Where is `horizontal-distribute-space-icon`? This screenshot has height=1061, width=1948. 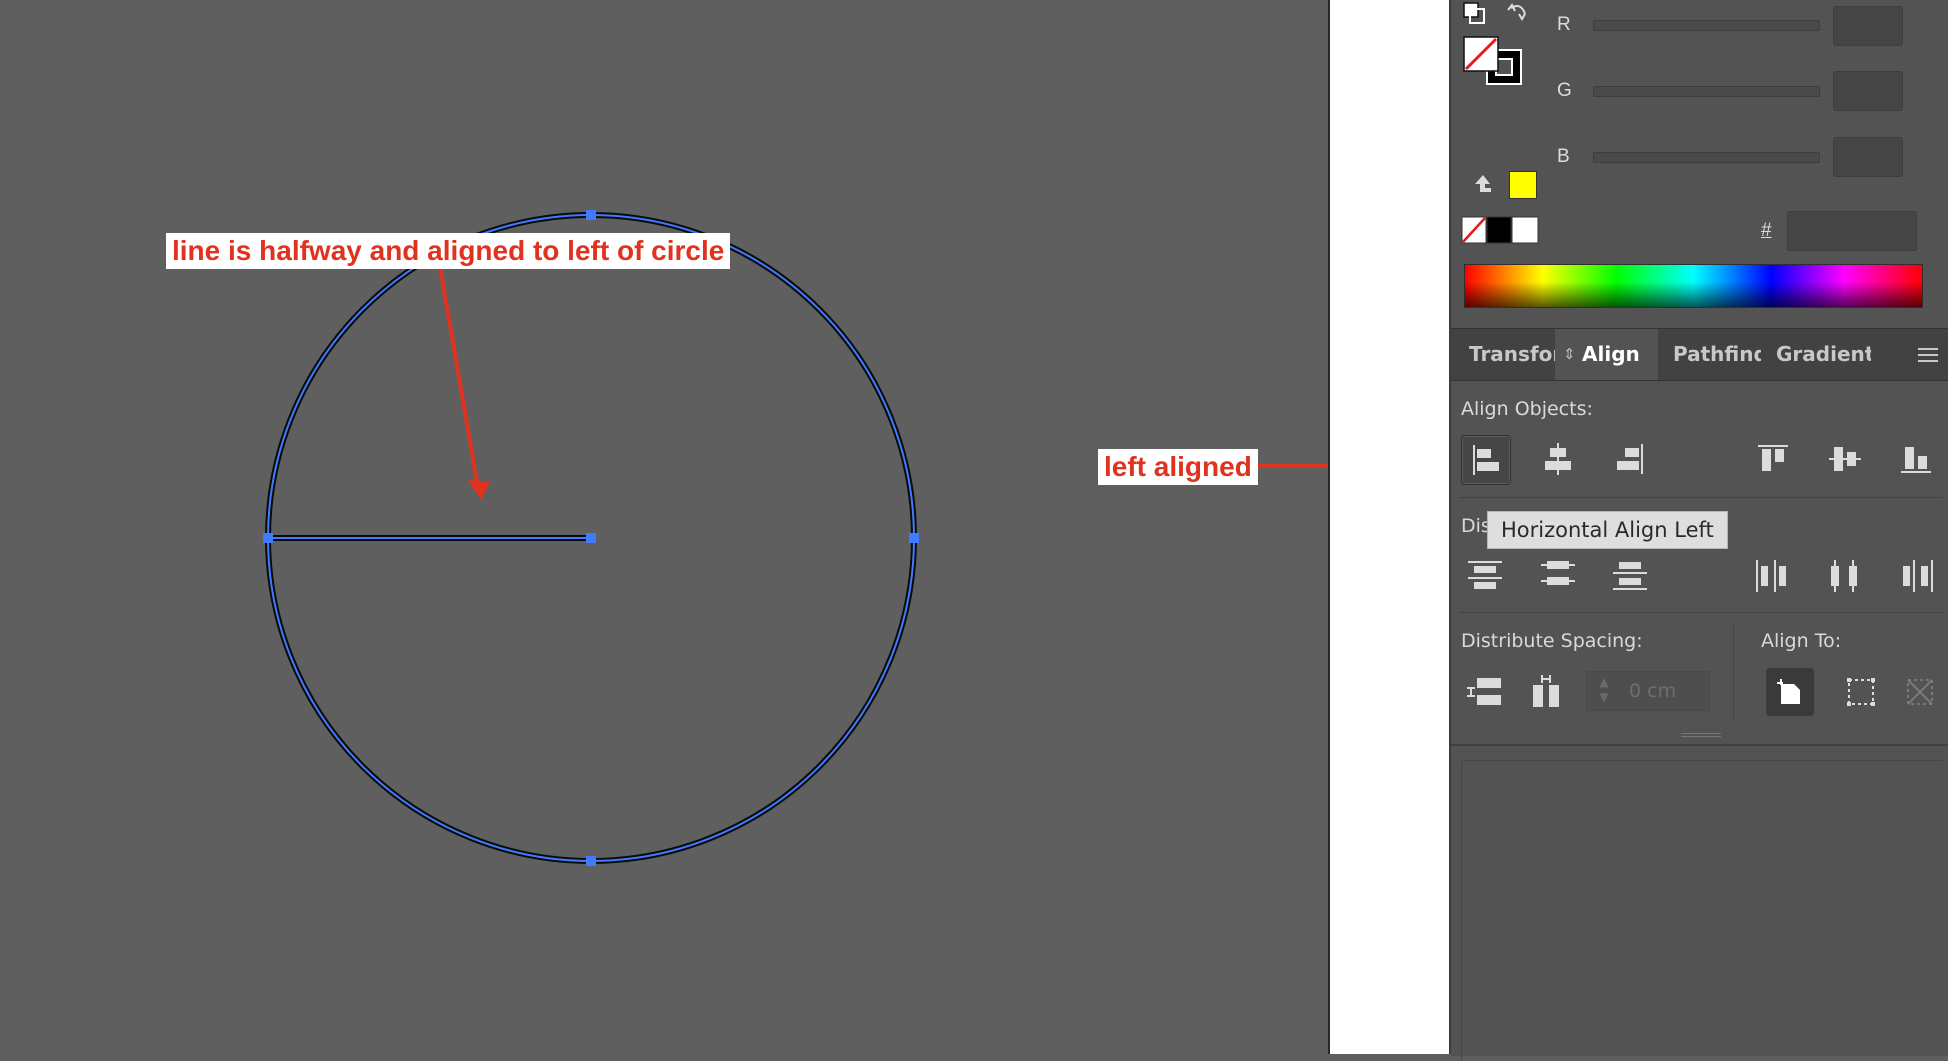 horizontal-distribute-space-icon is located at coordinates (1546, 691).